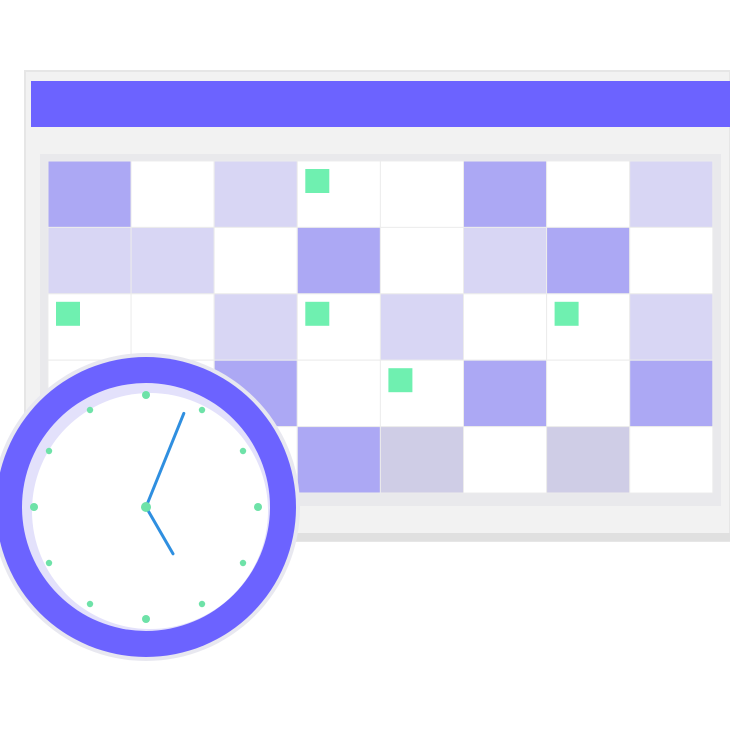 This screenshot has height=730, width=730. What do you see at coordinates (146, 507) in the screenshot?
I see `clock-center-pin` at bounding box center [146, 507].